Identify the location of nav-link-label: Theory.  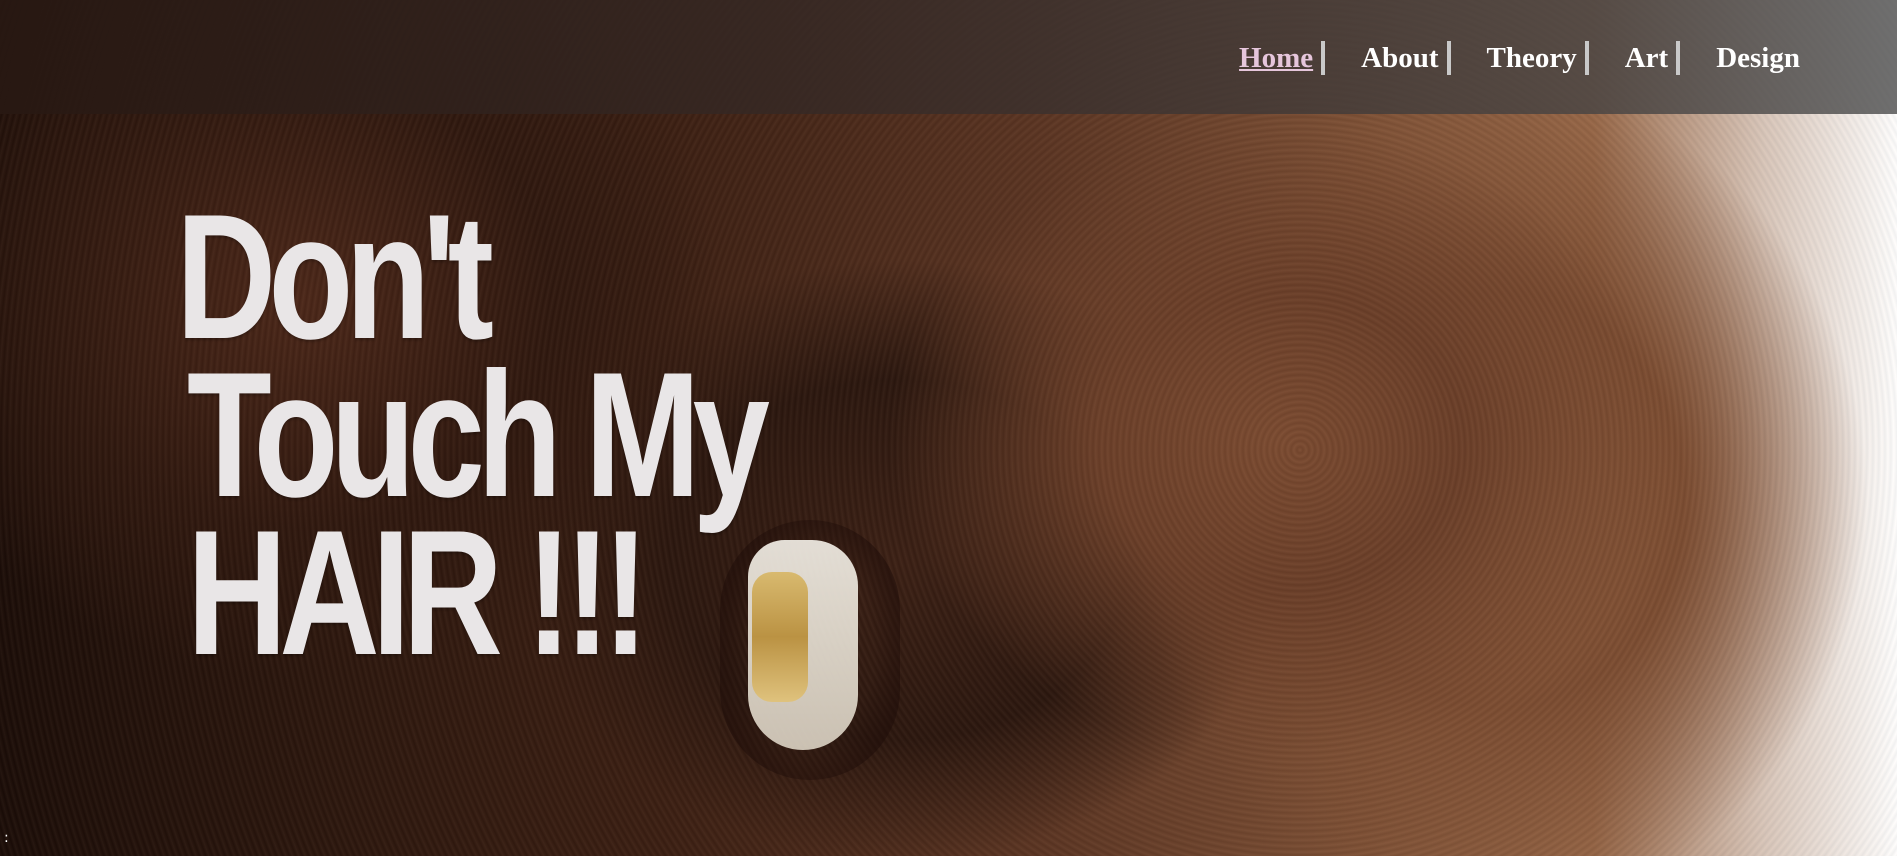
(1531, 58).